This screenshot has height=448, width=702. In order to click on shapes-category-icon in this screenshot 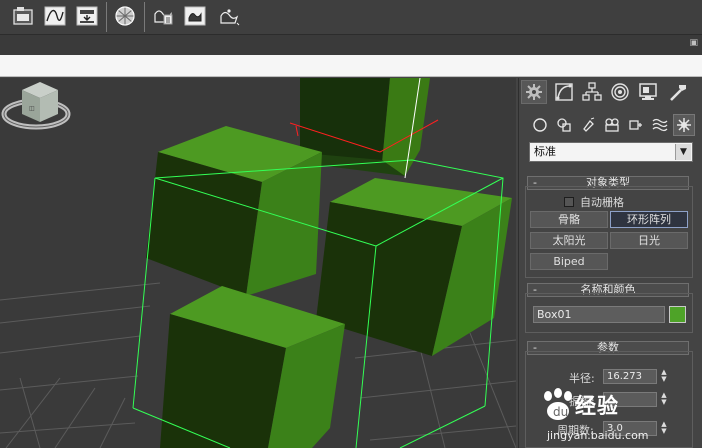, I will do `click(564, 125)`.